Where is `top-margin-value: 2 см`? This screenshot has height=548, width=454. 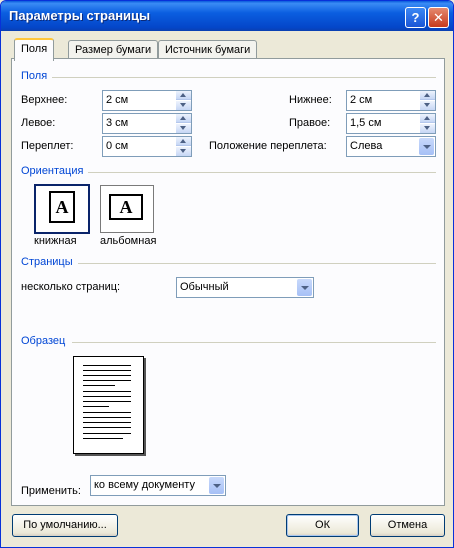 top-margin-value: 2 см is located at coordinates (117, 100).